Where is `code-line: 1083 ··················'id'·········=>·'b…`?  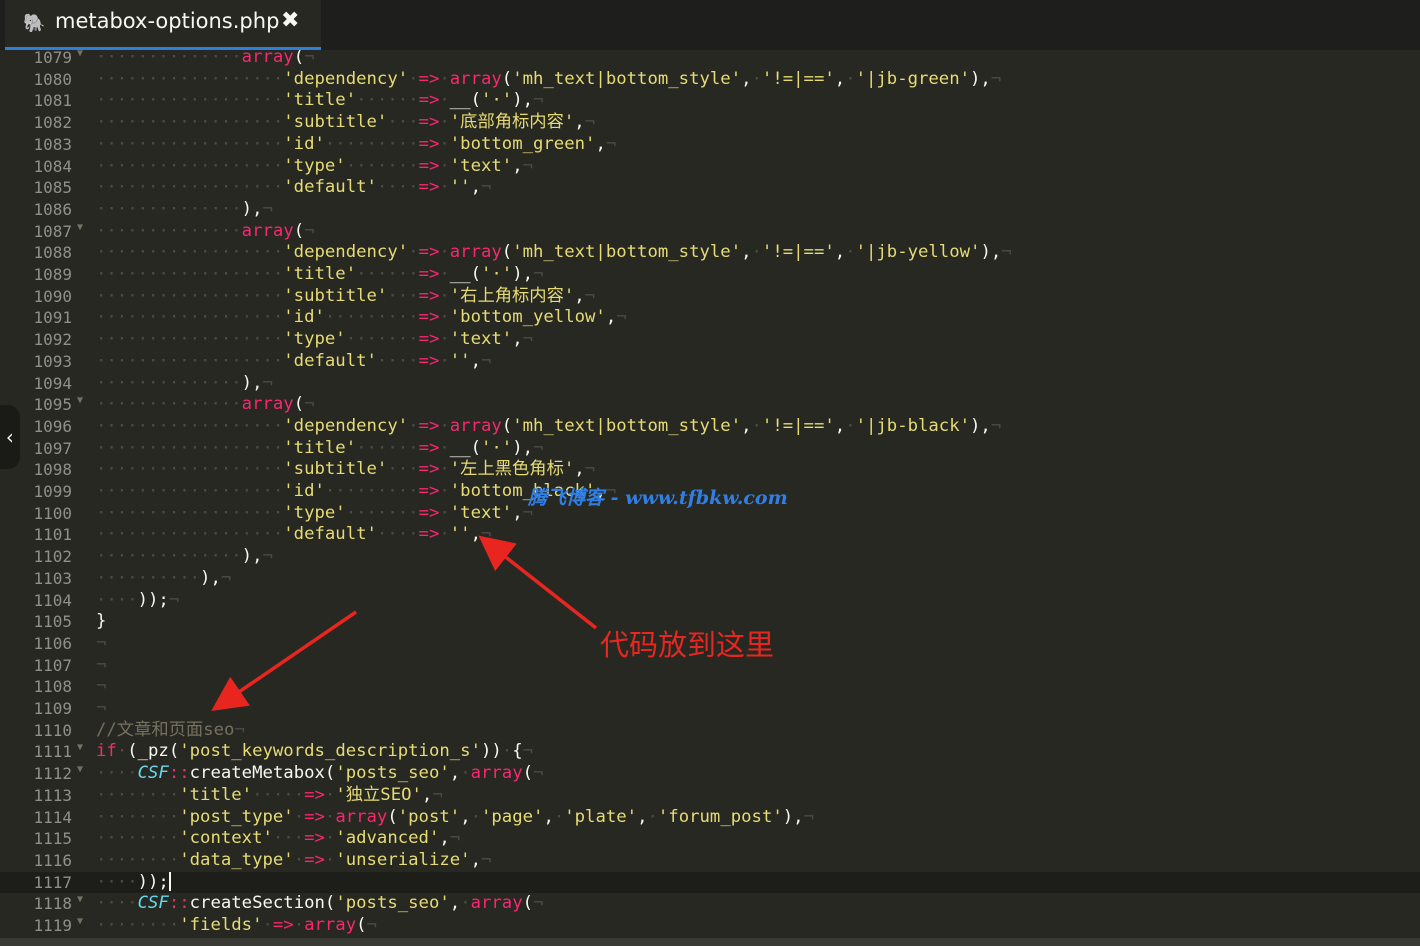 code-line: 1083 ··················'id'·········=>·'b… is located at coordinates (710, 145).